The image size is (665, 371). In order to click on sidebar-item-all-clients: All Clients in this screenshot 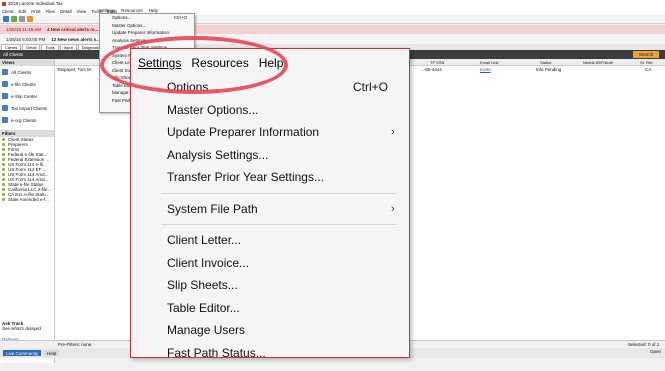, I will do `click(27, 72)`.